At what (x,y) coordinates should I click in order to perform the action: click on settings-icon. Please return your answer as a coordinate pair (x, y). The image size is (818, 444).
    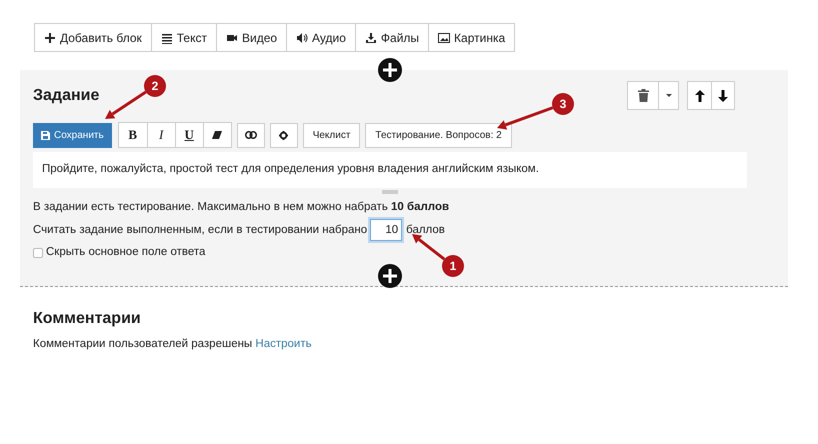
    Looking at the image, I should click on (283, 135).